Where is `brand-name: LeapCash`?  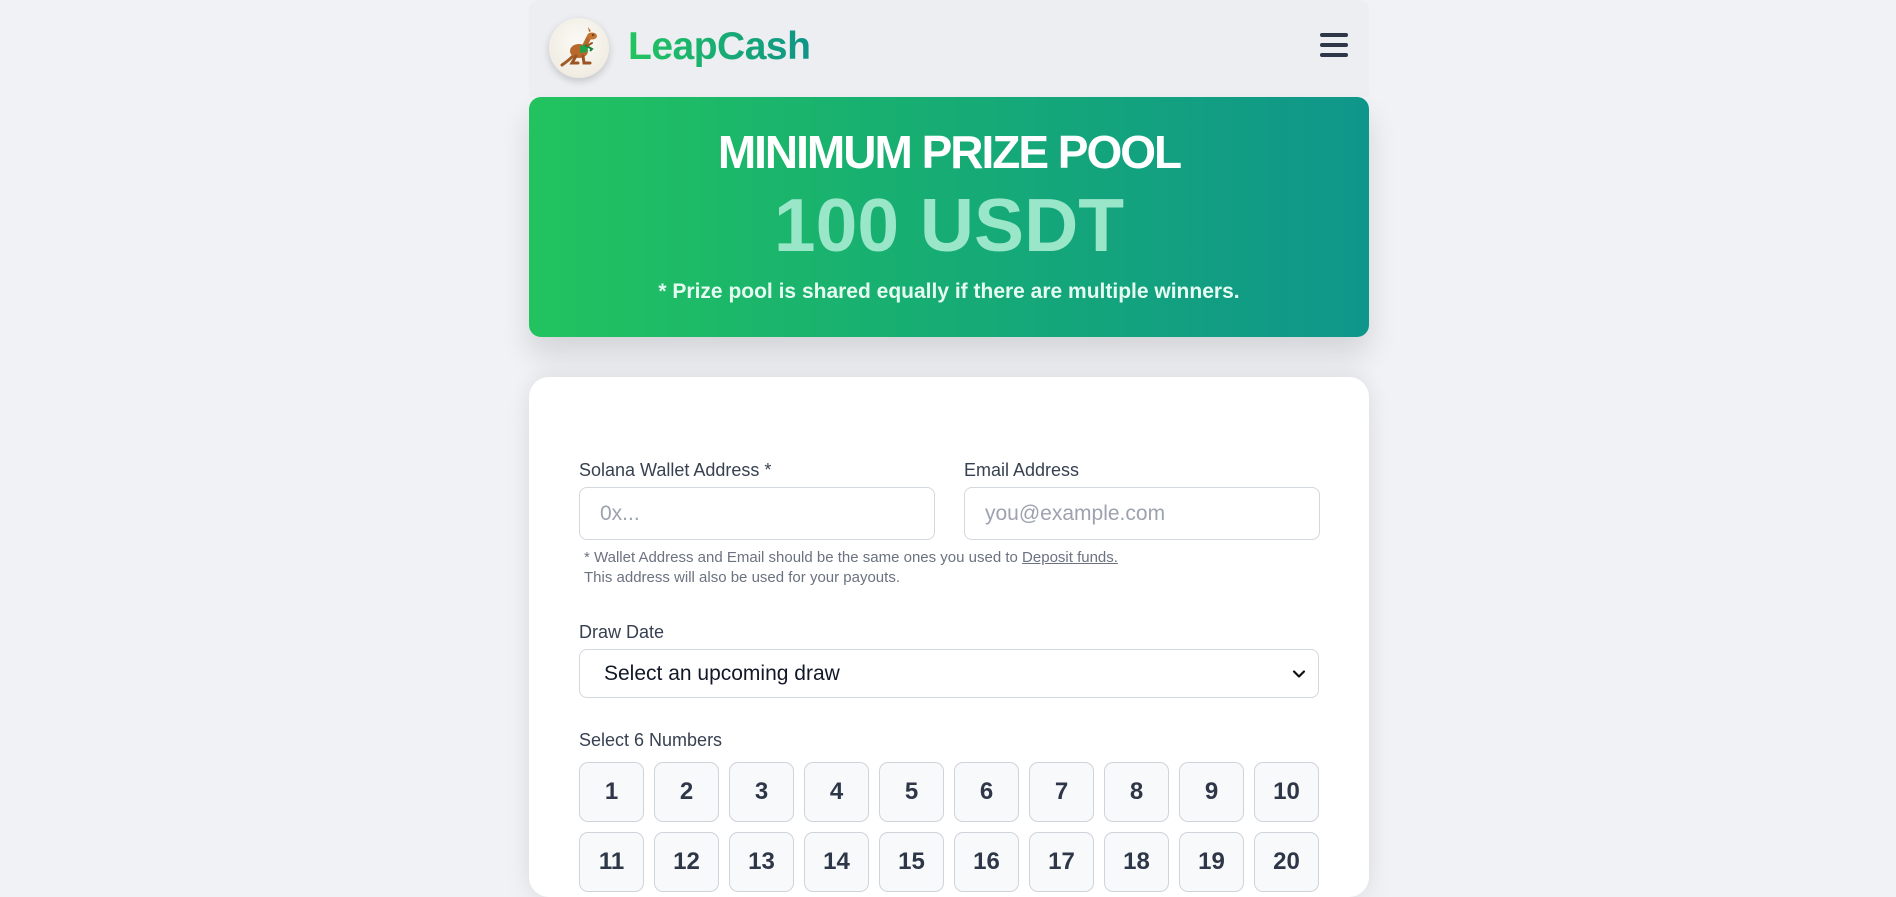 brand-name: LeapCash is located at coordinates (719, 47).